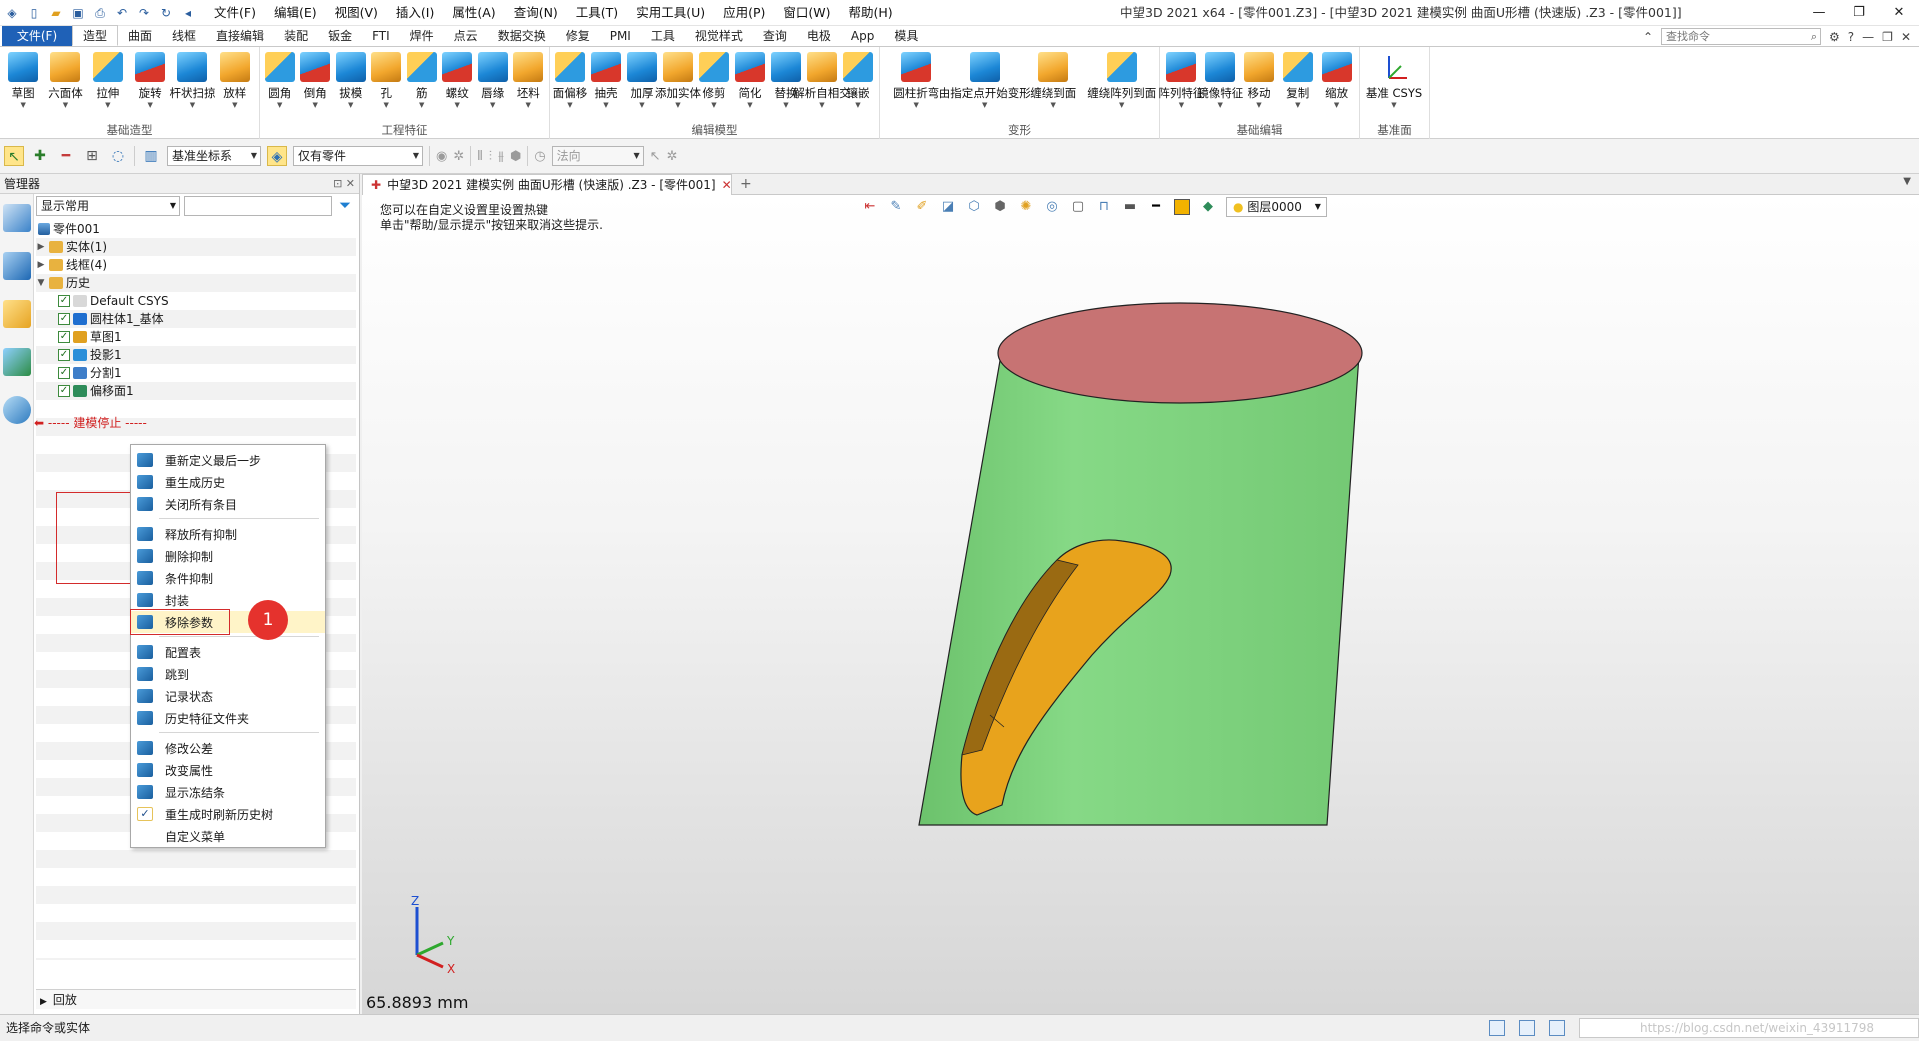 The image size is (1919, 1041). What do you see at coordinates (214, 156) in the screenshot?
I see `coordinate-system-select: 基准坐标系 ▼` at bounding box center [214, 156].